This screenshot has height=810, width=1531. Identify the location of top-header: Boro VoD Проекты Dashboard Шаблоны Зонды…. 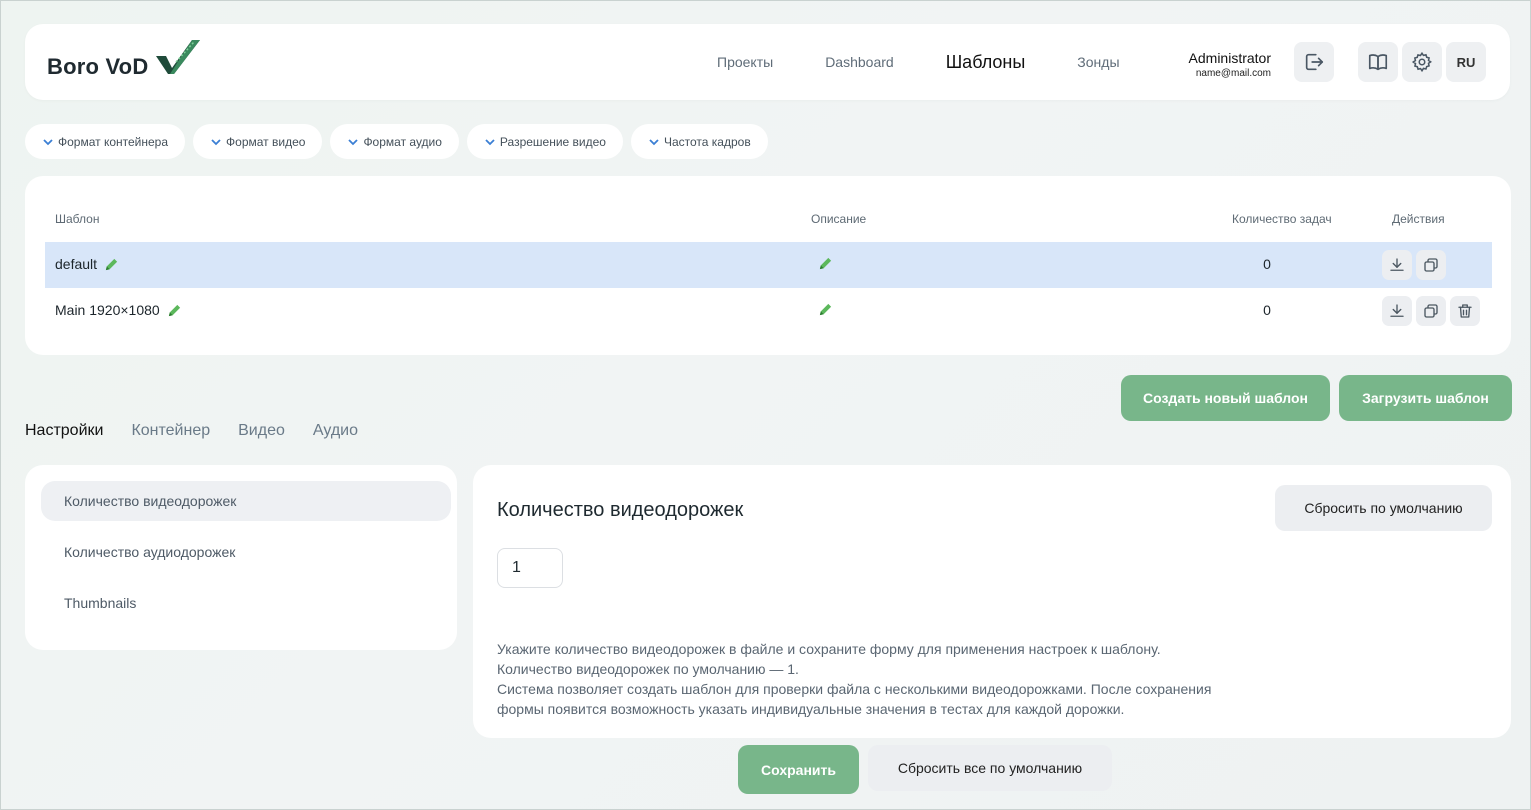
(767, 62).